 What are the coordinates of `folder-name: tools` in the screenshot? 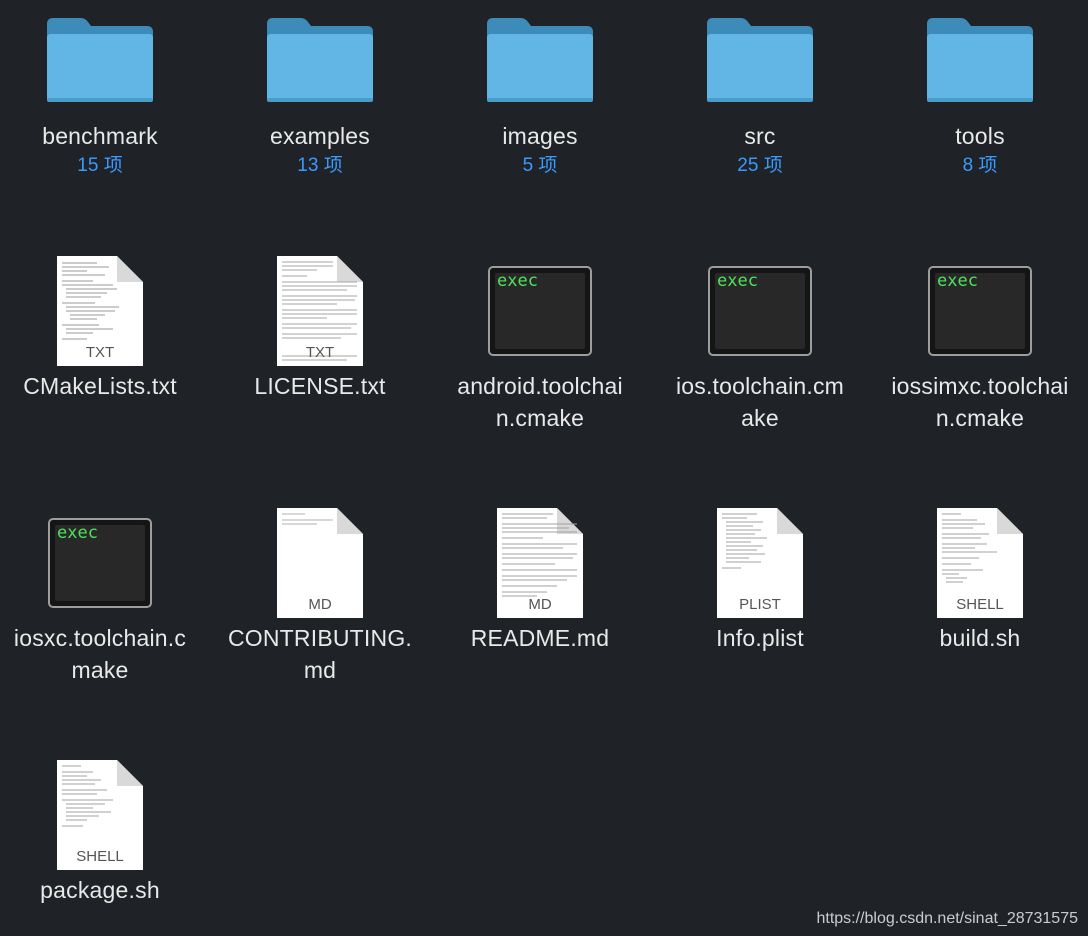 It's located at (980, 136).